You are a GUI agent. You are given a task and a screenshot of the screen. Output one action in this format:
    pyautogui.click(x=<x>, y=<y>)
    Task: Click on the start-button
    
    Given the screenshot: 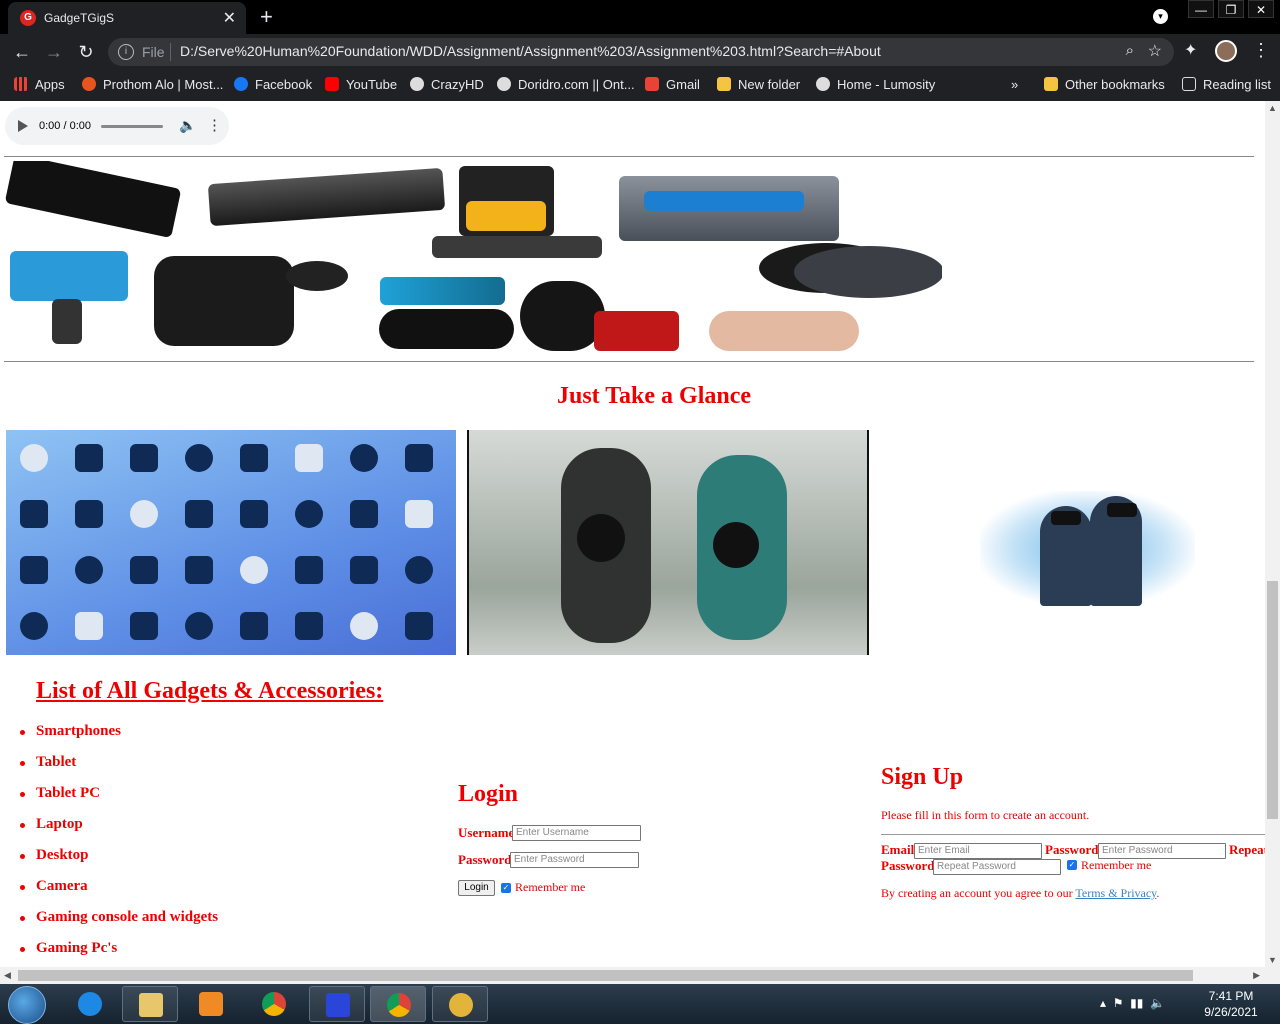 What is the action you would take?
    pyautogui.click(x=27, y=1005)
    